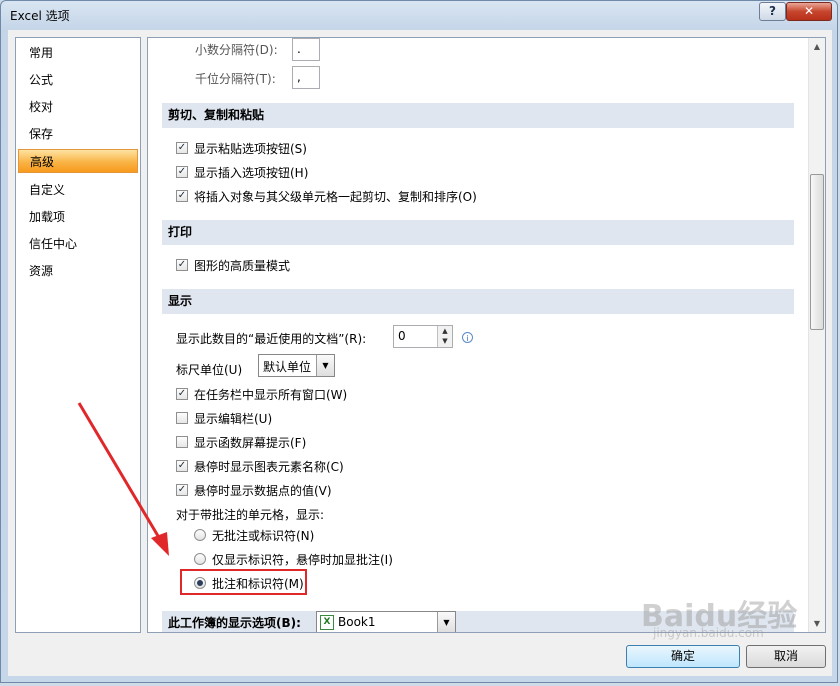 This screenshot has width=840, height=686. Describe the element at coordinates (123, 479) in the screenshot. I see `red-annotation-arrow` at that location.